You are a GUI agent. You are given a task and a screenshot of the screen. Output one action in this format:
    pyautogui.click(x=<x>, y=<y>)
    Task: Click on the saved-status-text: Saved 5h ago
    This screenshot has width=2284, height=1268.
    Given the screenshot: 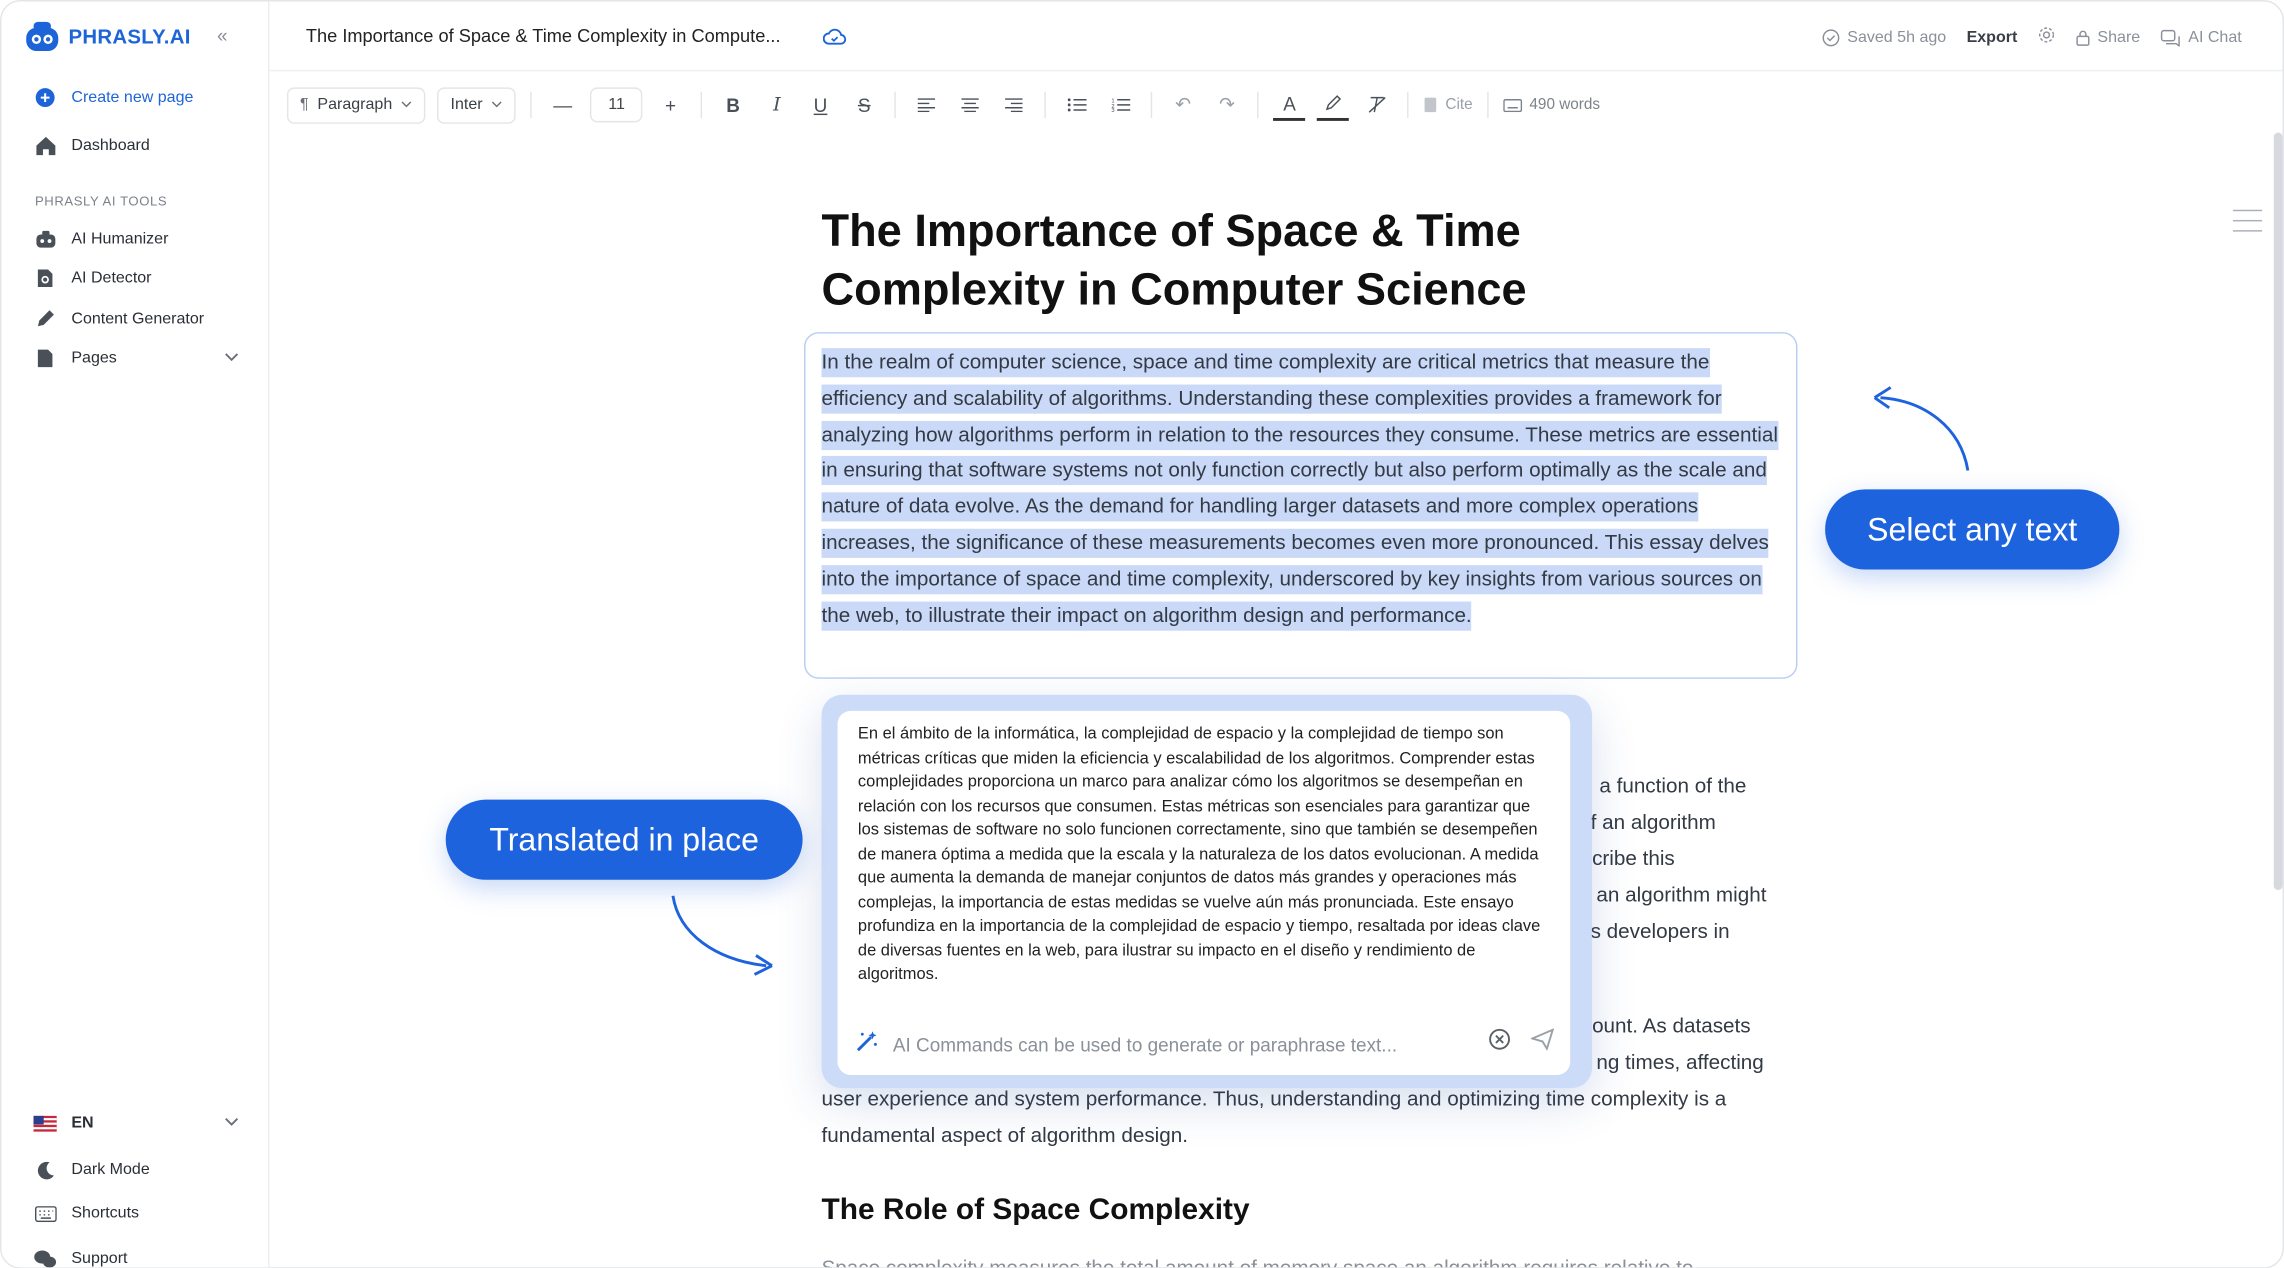 What is the action you would take?
    pyautogui.click(x=1897, y=37)
    